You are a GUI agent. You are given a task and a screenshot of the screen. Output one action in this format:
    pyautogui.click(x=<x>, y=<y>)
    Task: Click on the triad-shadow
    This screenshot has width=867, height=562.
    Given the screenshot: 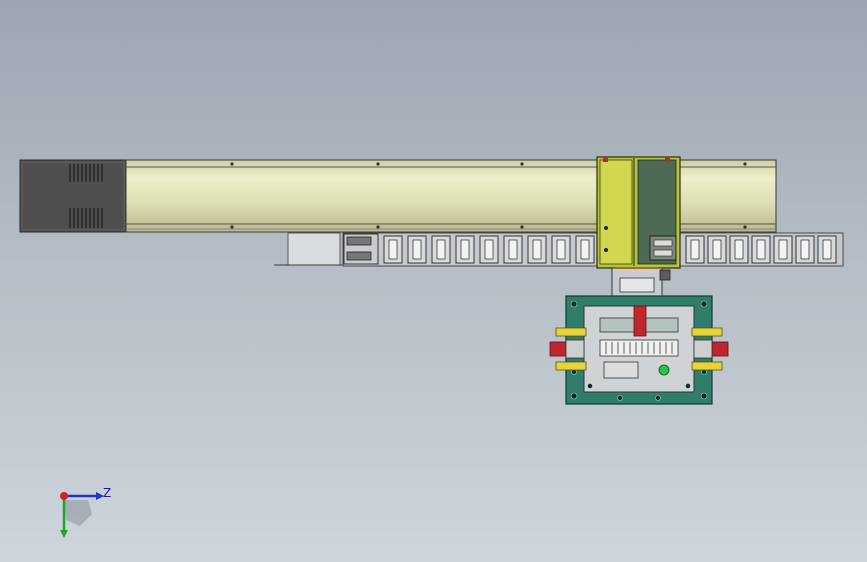 What is the action you would take?
    pyautogui.click(x=78, y=513)
    